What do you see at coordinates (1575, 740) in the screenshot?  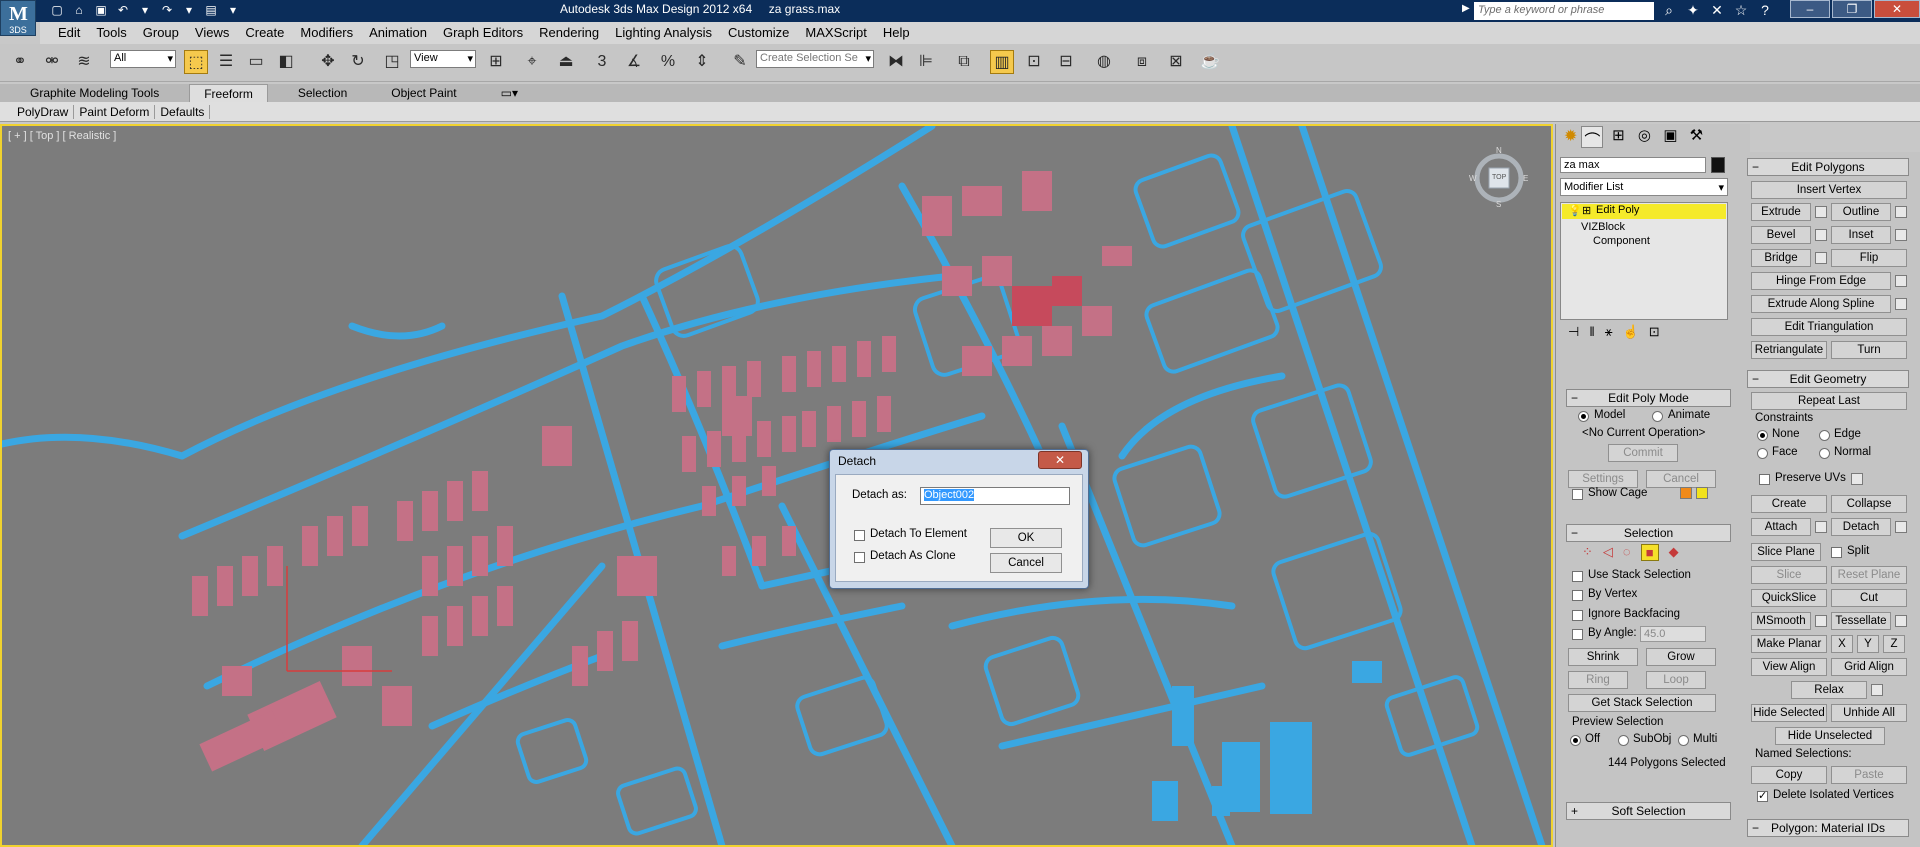 I see `preview-off-radio` at bounding box center [1575, 740].